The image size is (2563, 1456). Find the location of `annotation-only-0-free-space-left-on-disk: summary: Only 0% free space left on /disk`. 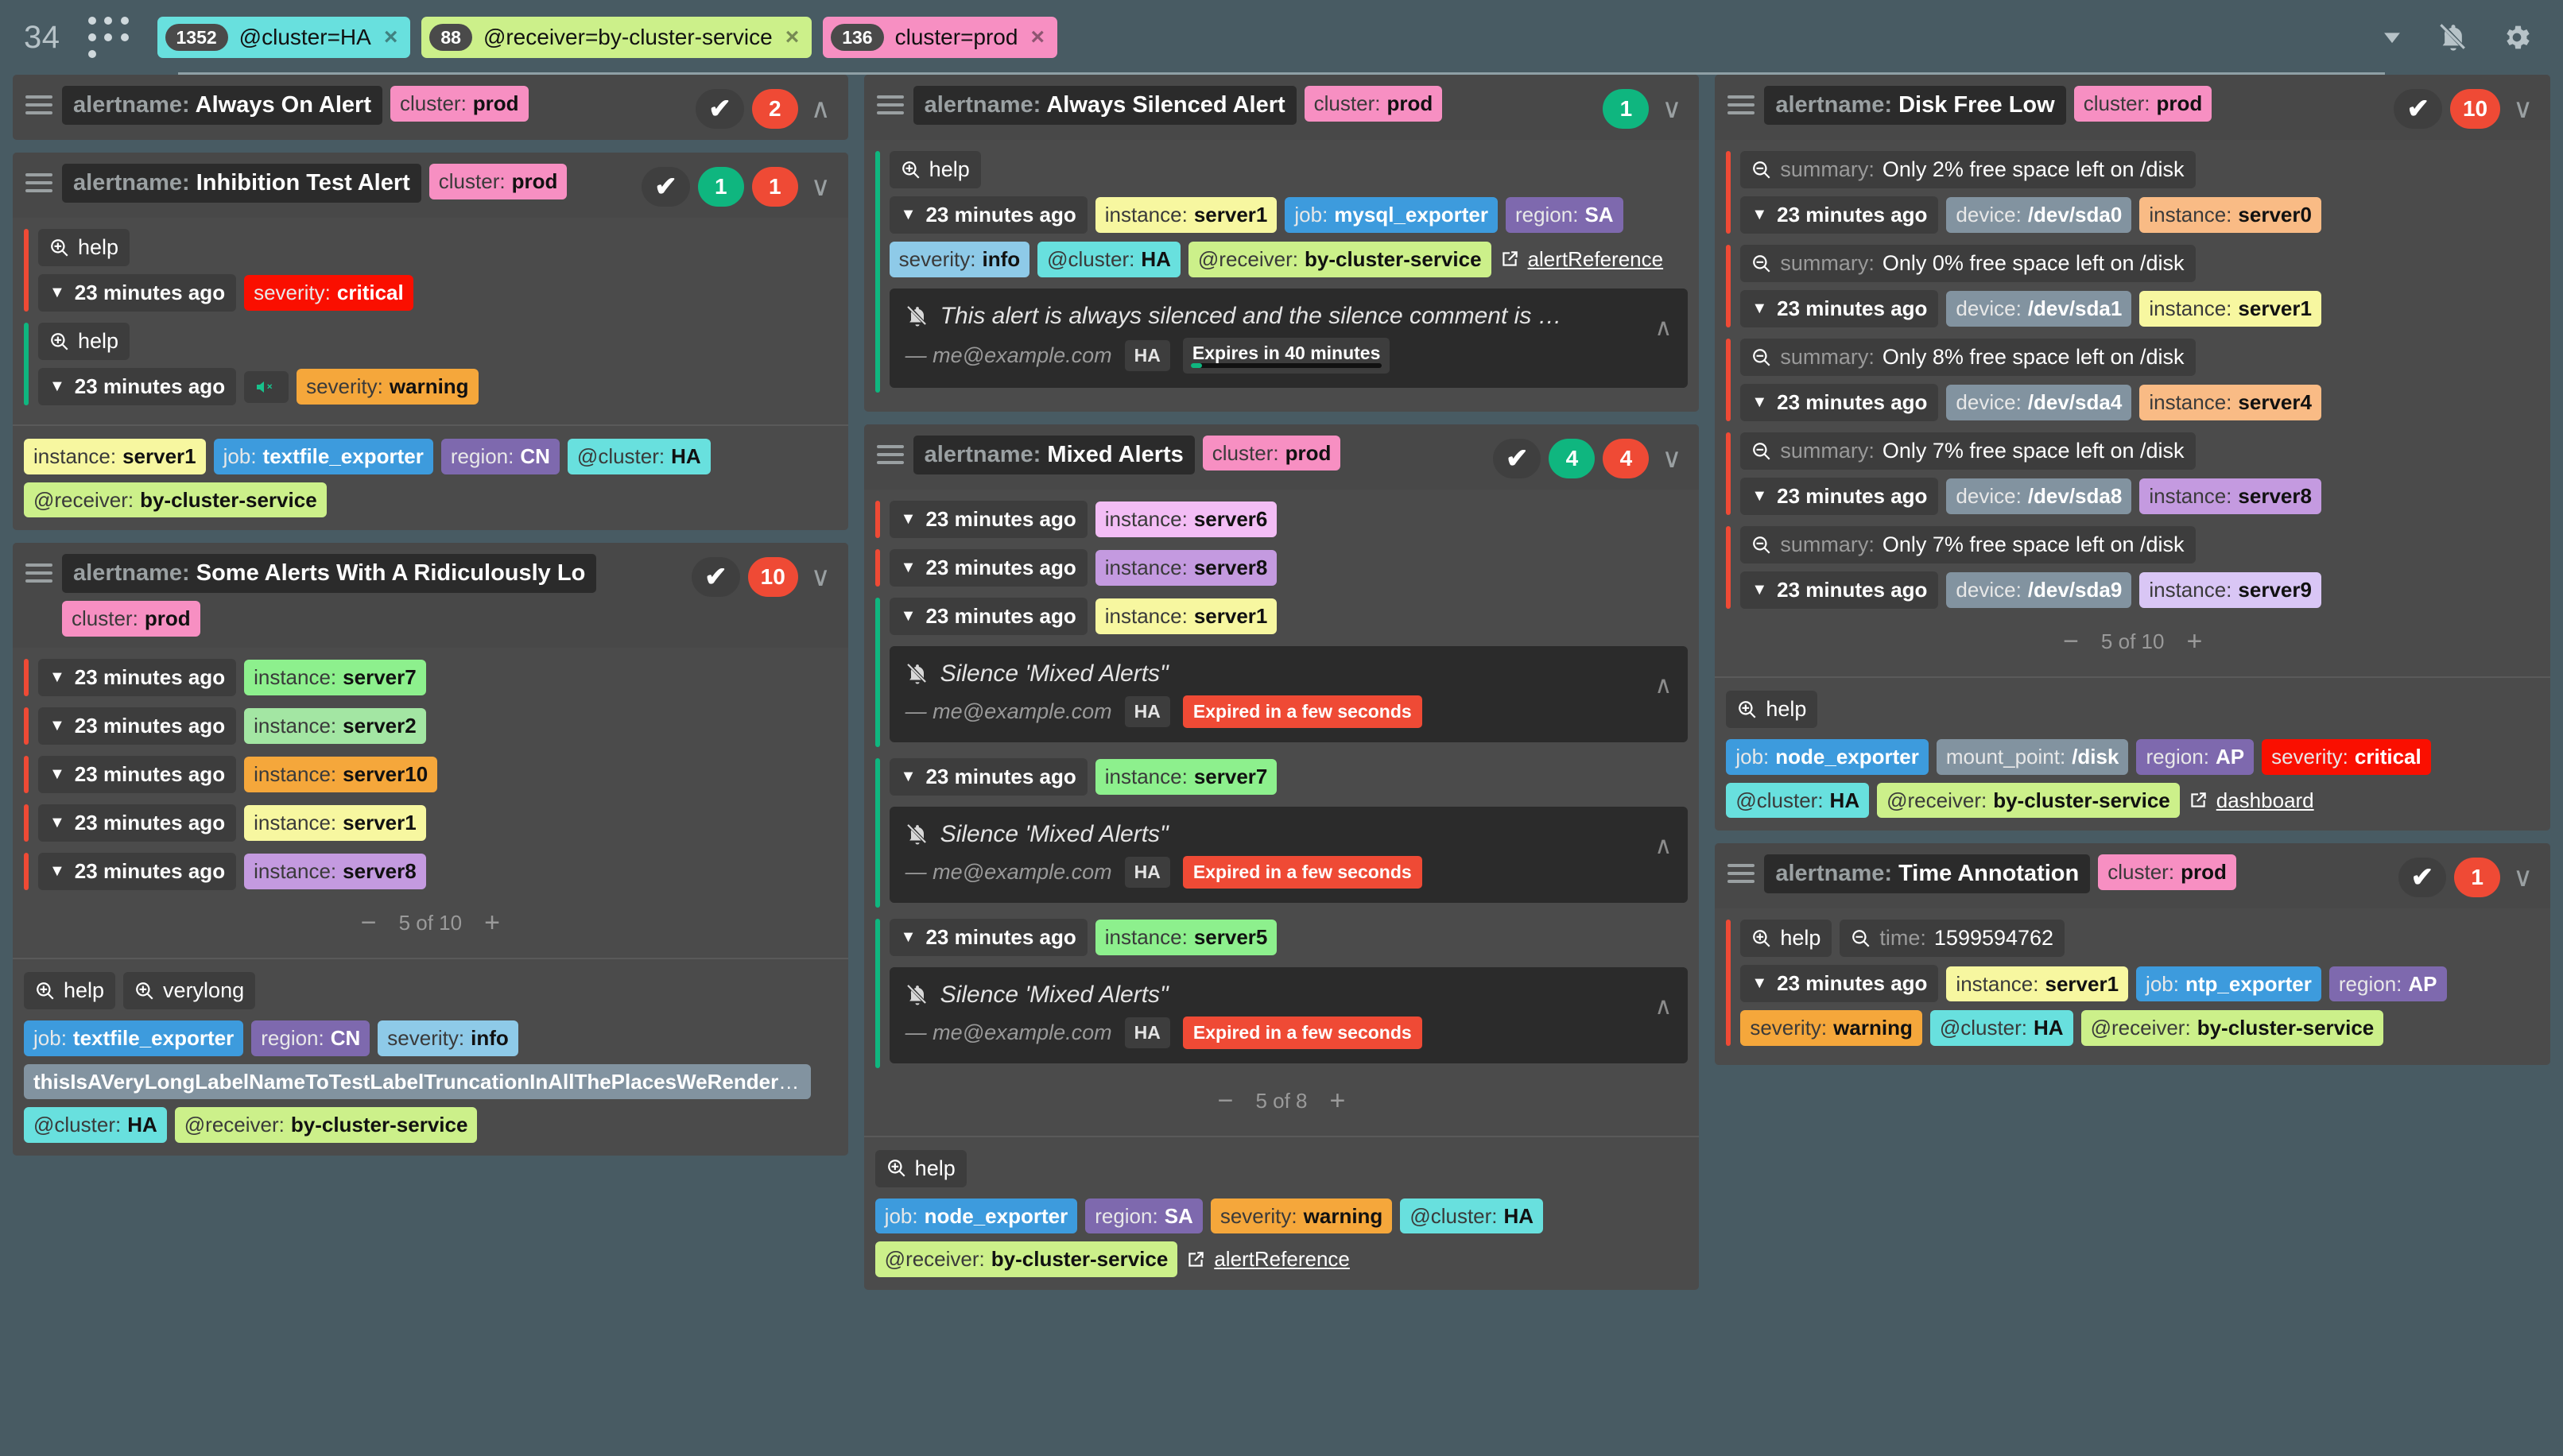

annotation-only-0-free-space-left-on-disk: summary: Only 0% free space left on /disk is located at coordinates (1968, 263).